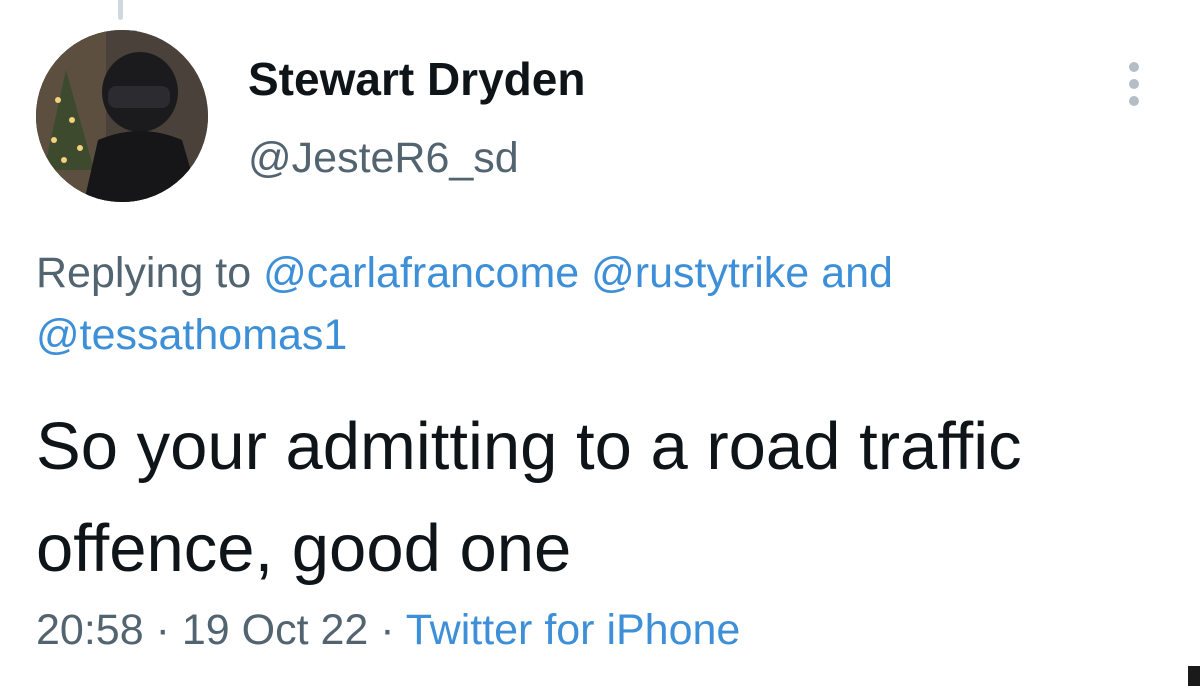  What do you see at coordinates (1194, 676) in the screenshot?
I see `corner-edge` at bounding box center [1194, 676].